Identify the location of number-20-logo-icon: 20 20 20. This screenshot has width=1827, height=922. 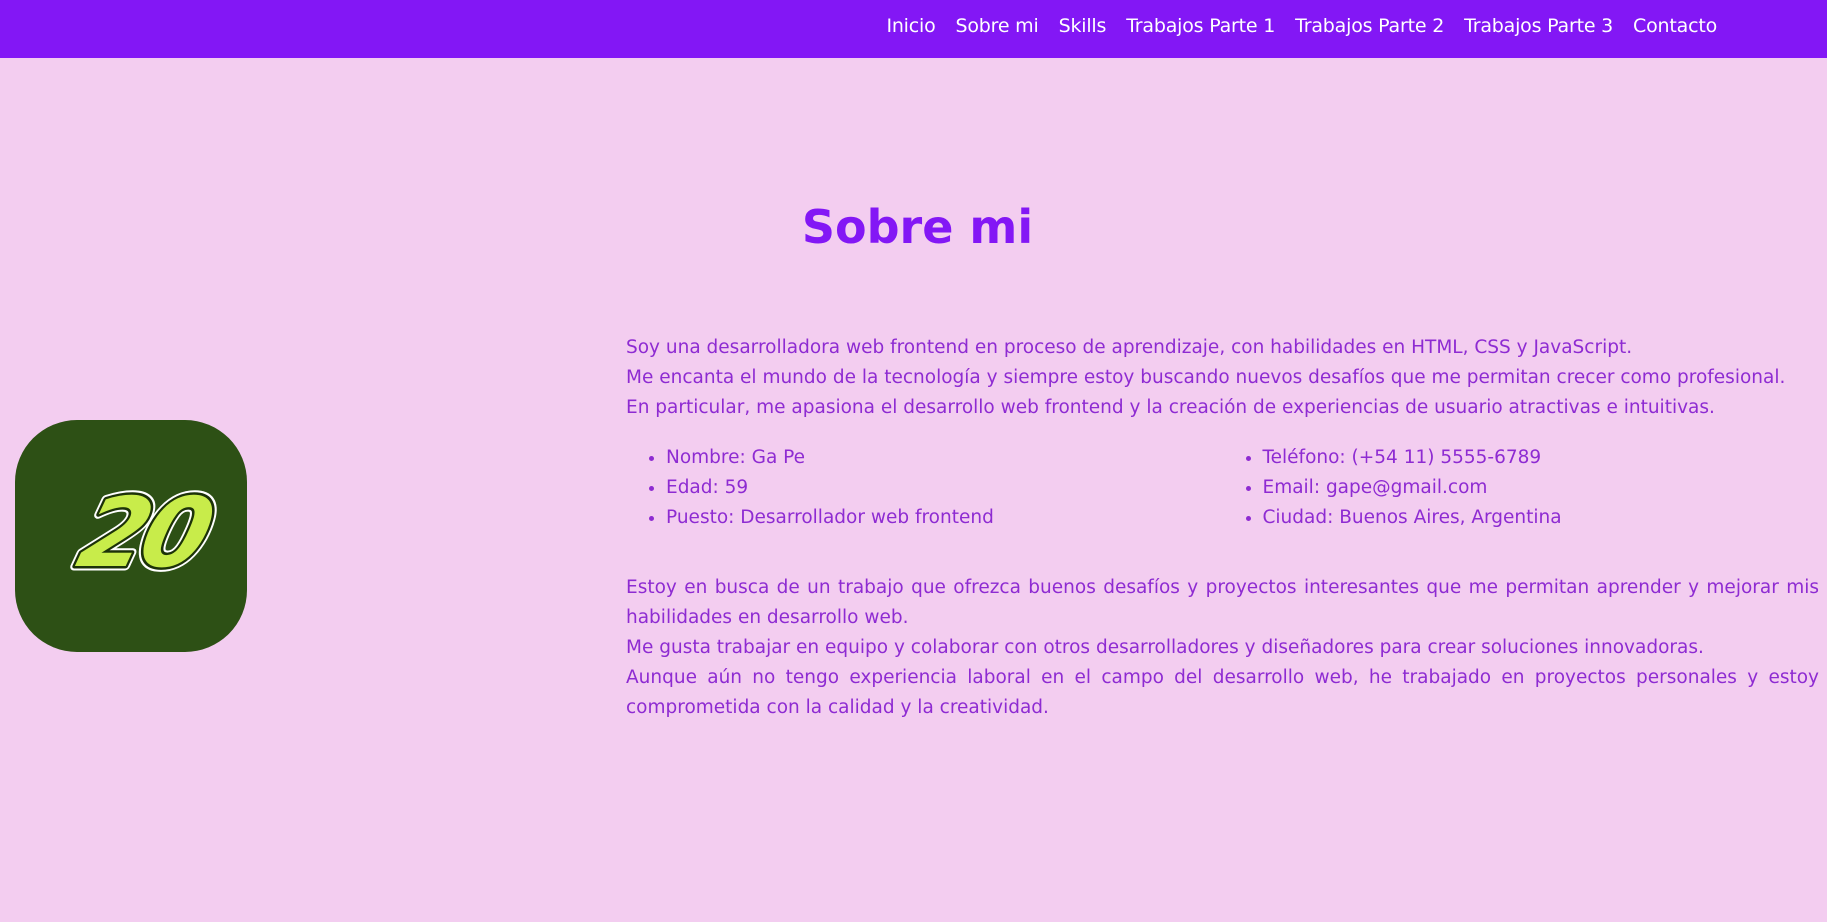
(145, 533).